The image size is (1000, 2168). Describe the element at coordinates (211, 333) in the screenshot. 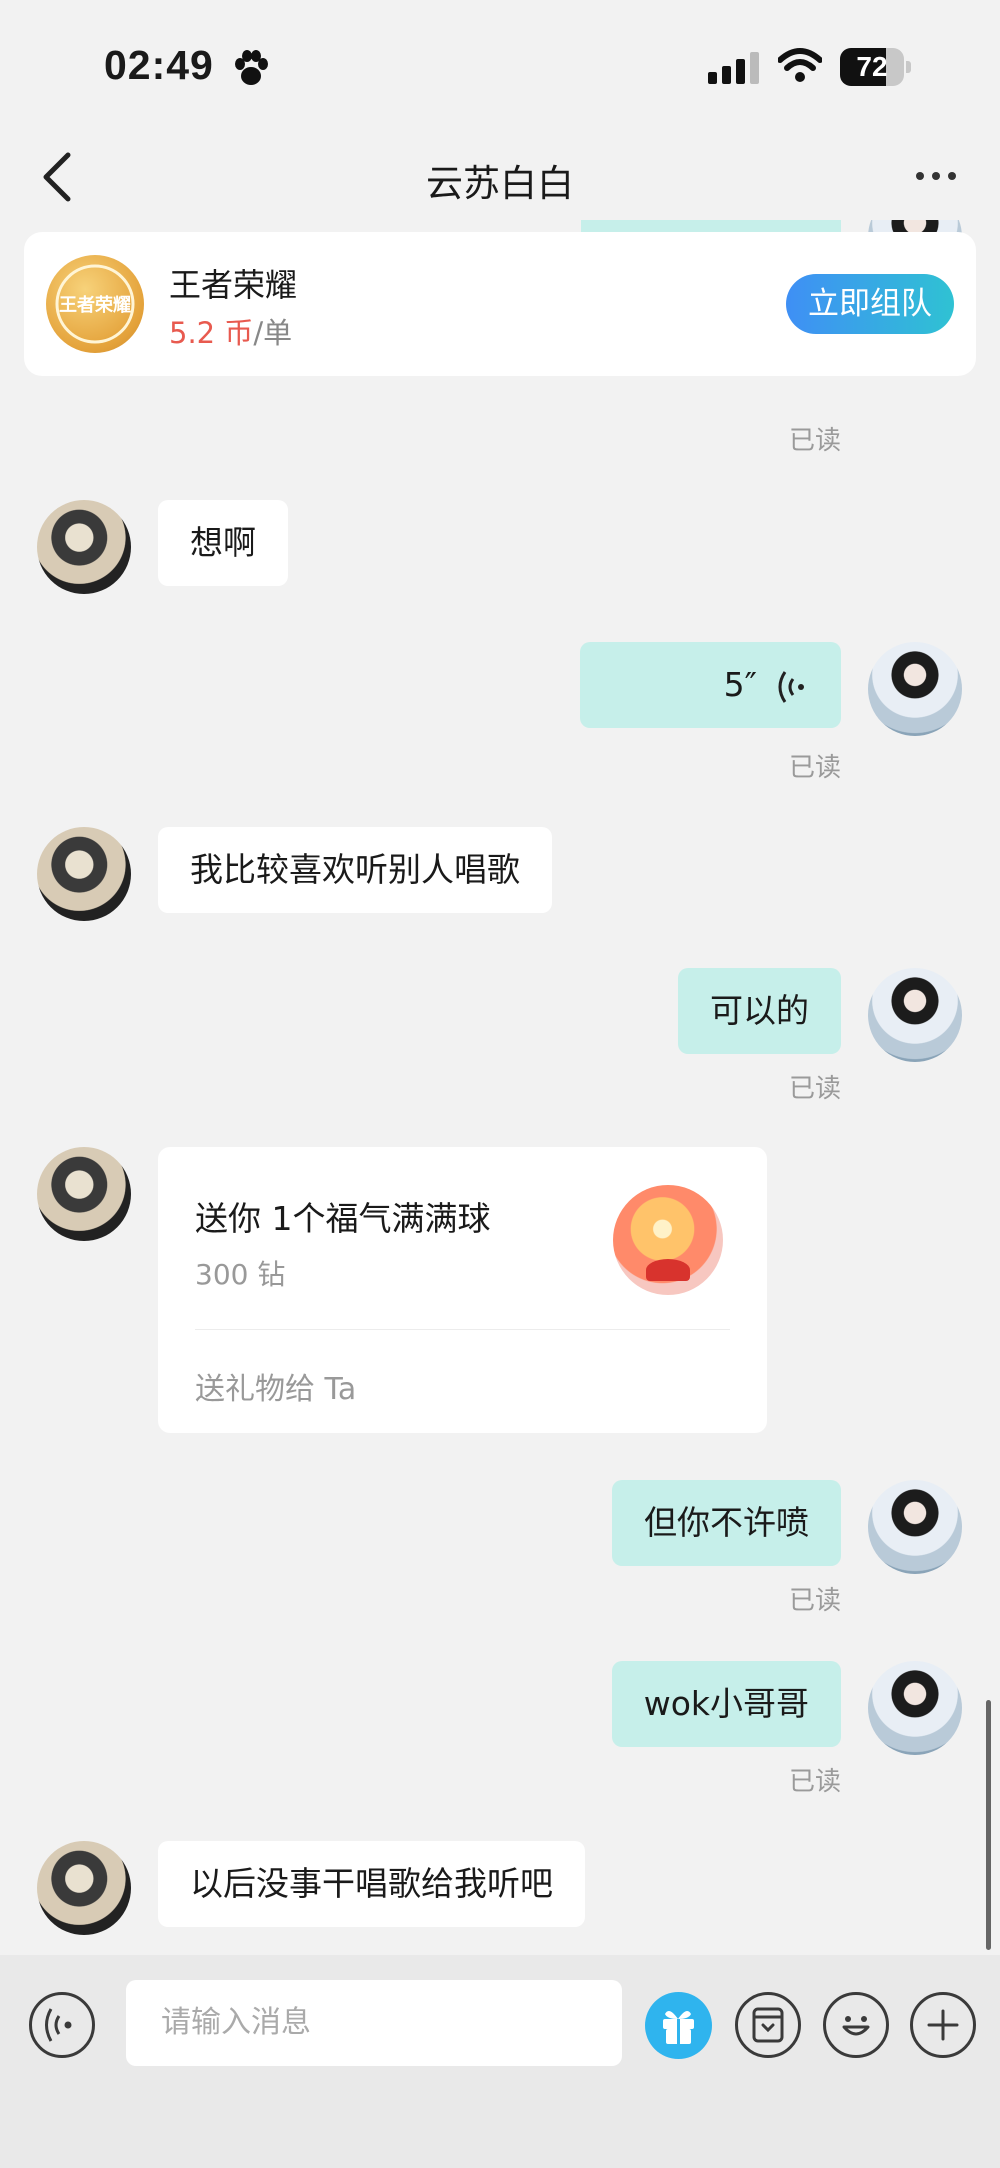

I see `price-value: 5.2 币` at that location.